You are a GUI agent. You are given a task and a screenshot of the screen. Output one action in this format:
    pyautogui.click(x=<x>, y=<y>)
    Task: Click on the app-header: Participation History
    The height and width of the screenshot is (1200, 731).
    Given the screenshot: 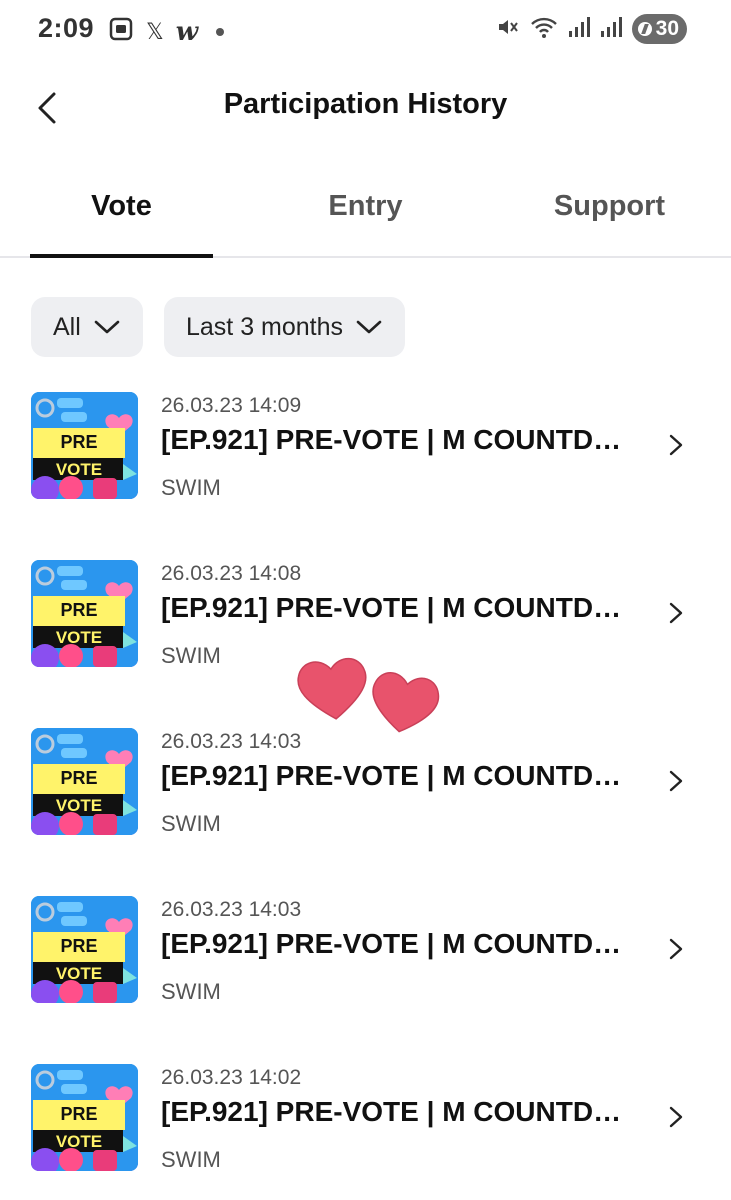 What is the action you would take?
    pyautogui.click(x=365, y=107)
    